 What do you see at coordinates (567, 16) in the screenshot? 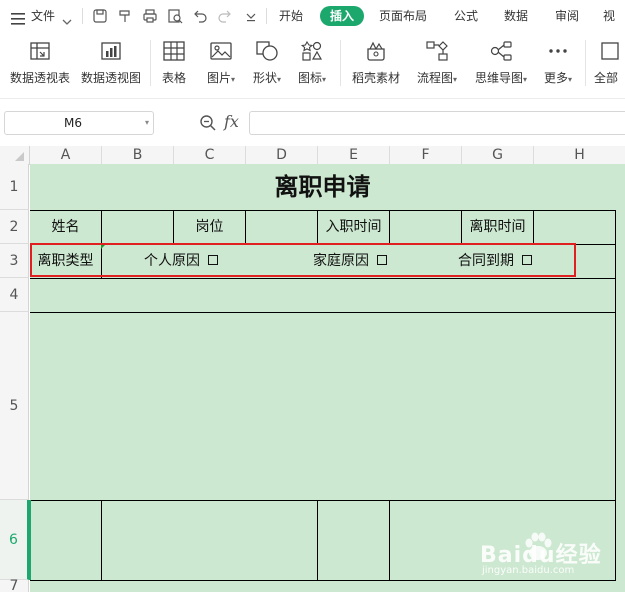
I see `tab-review: 审阅` at bounding box center [567, 16].